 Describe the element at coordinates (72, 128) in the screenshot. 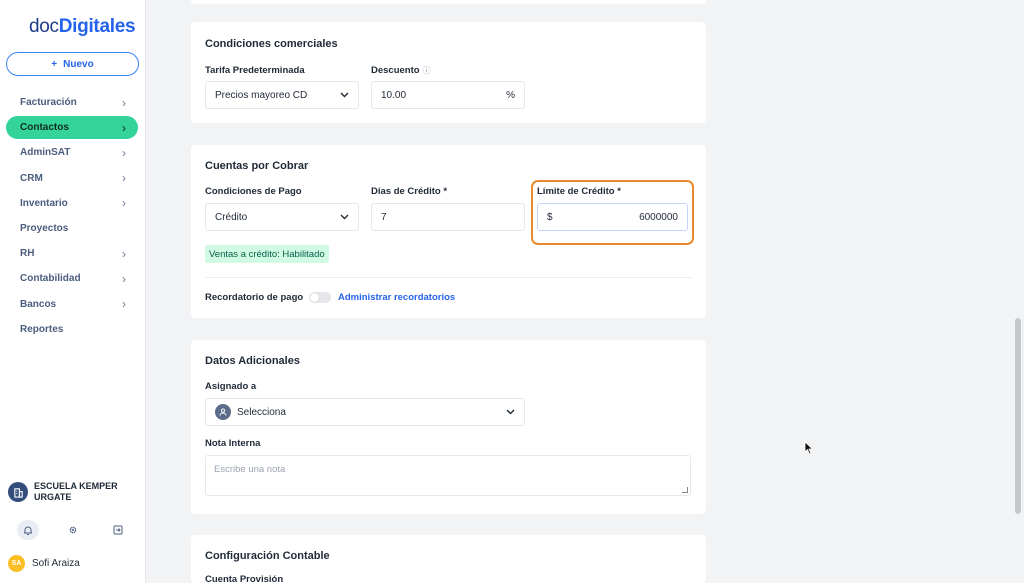

I see `sidebar-item-contactos: Contactos ›` at that location.